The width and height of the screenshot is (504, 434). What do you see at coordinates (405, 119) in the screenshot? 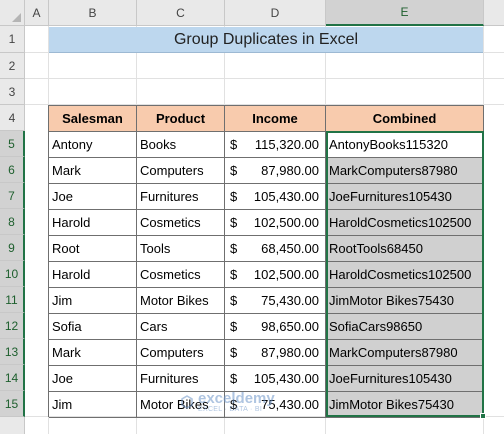
I see `header-combined: Combined` at bounding box center [405, 119].